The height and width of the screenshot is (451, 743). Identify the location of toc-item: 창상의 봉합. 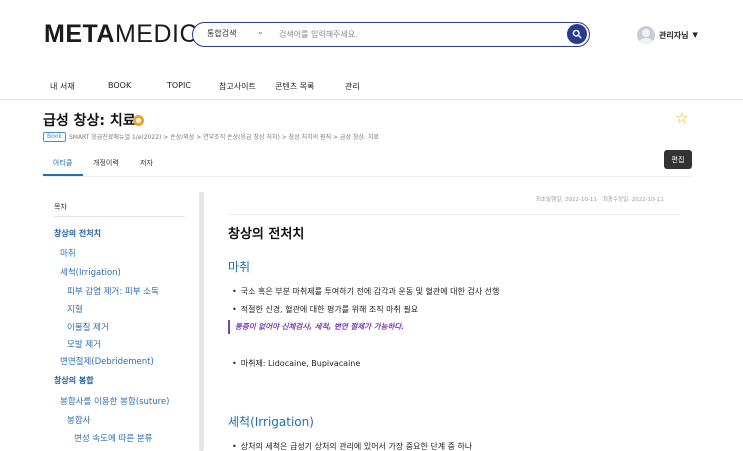
(74, 380).